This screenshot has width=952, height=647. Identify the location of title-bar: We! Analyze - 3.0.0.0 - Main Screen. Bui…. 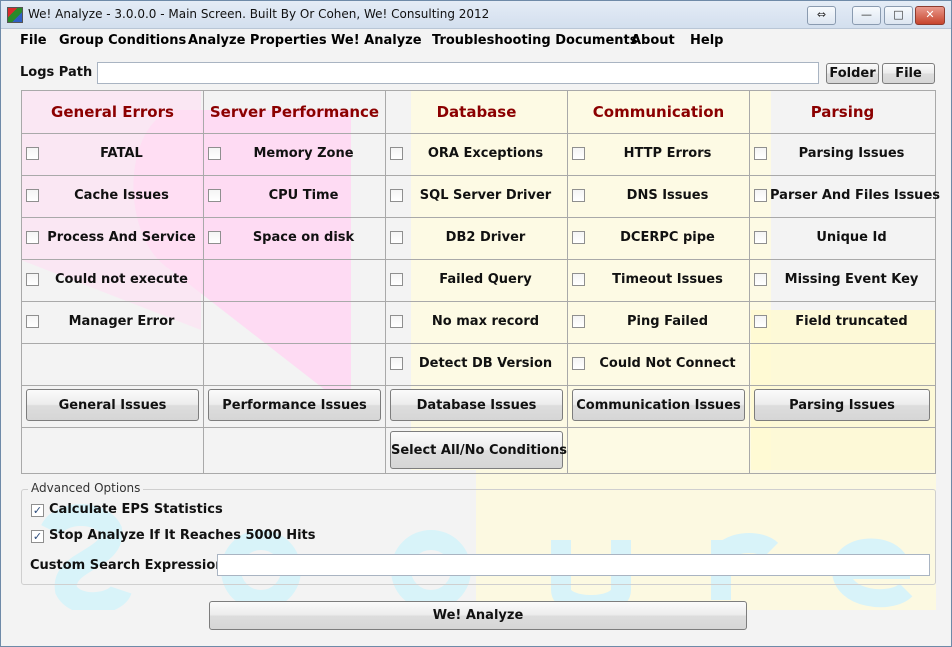
(476, 15).